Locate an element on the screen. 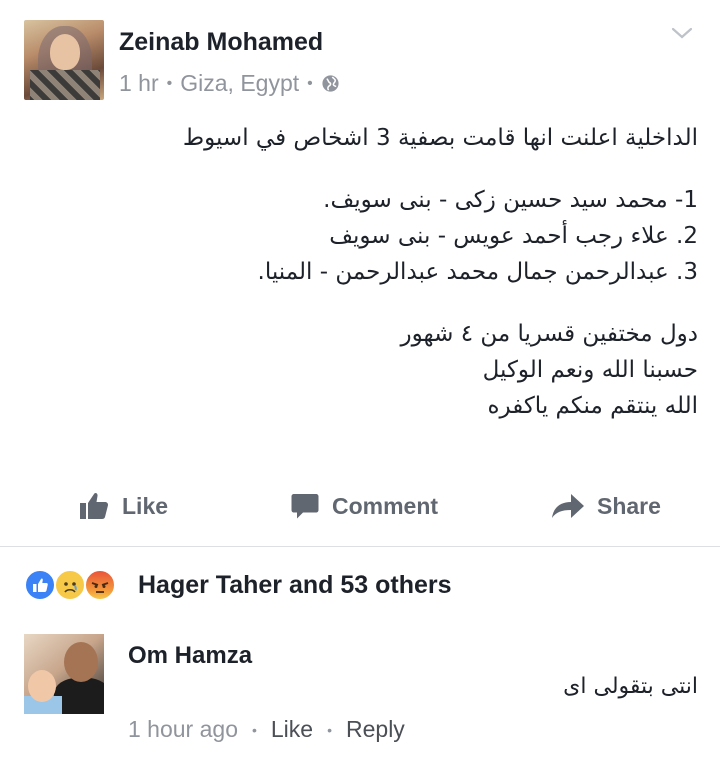  commenter-avatar is located at coordinates (64, 674).